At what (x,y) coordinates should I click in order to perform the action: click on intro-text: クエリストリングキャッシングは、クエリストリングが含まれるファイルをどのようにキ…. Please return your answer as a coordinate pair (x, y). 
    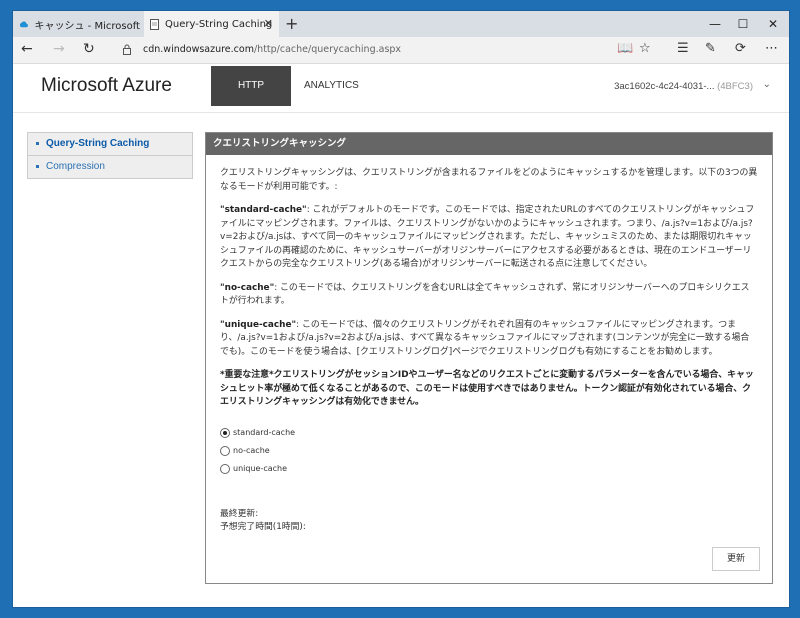
    Looking at the image, I should click on (489, 180).